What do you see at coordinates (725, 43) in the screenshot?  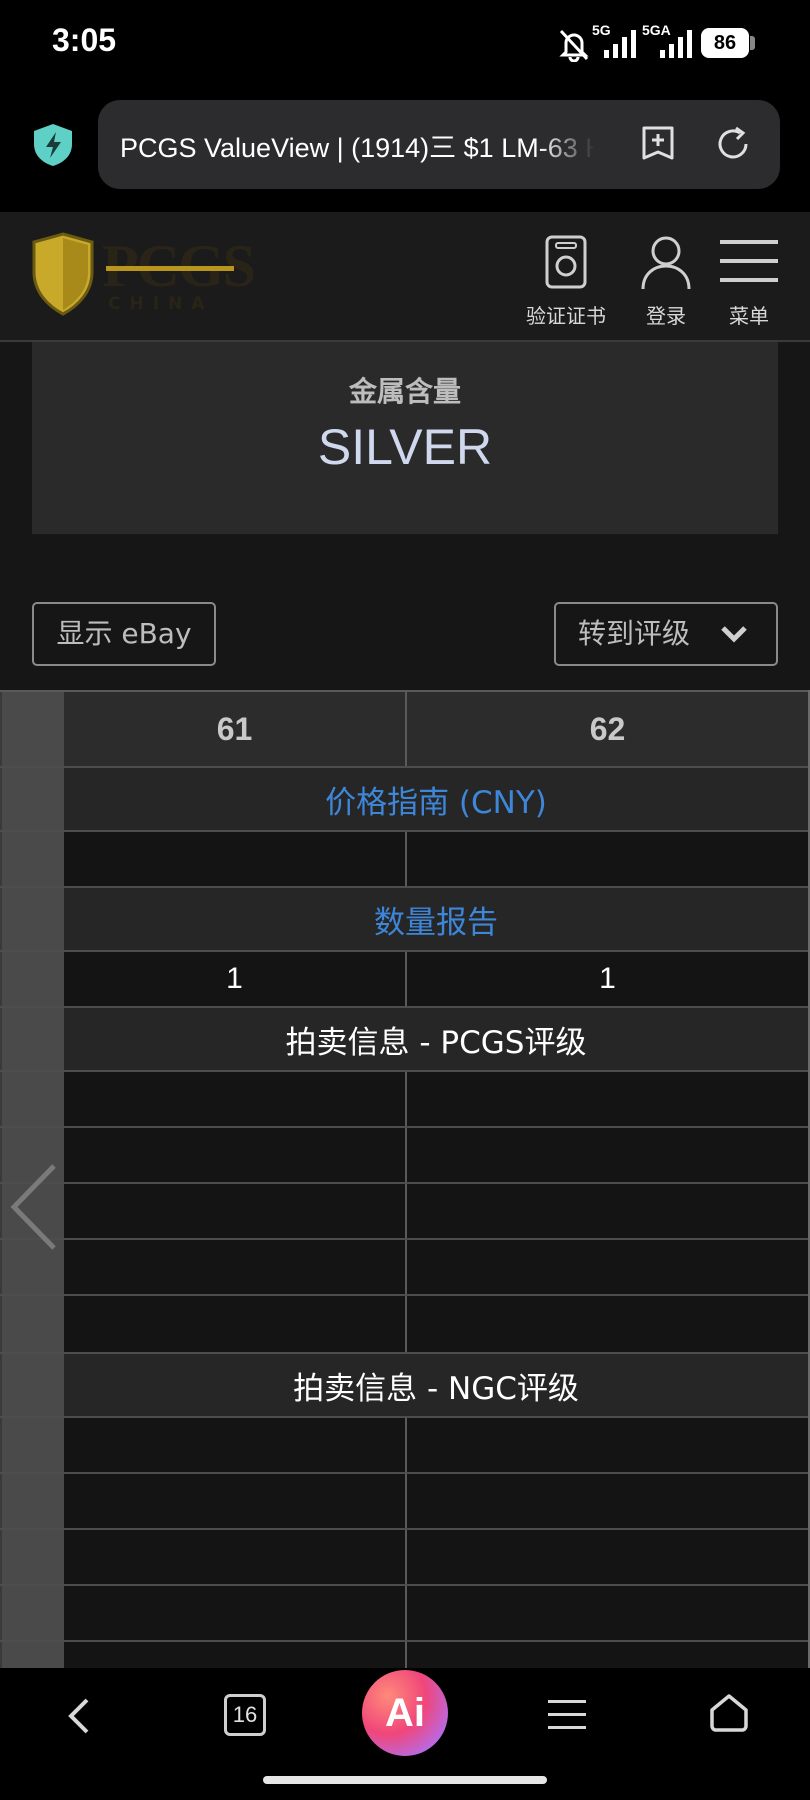 I see `battery-icon: 86` at bounding box center [725, 43].